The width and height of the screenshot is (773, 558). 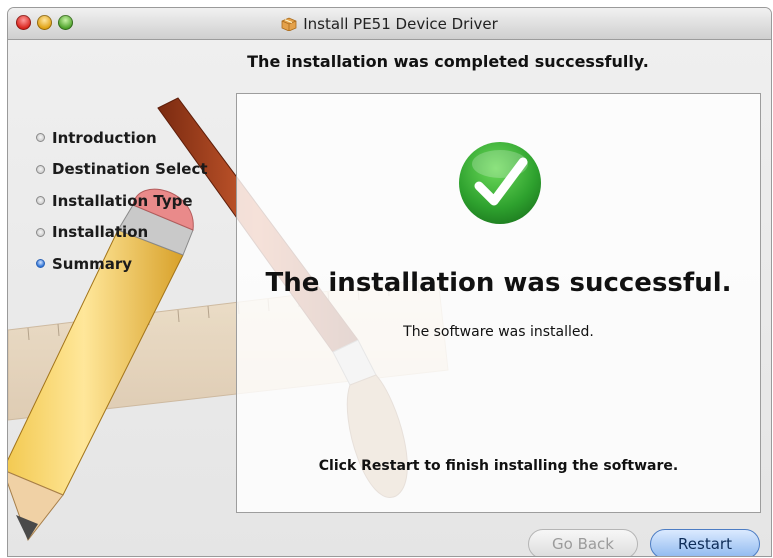 What do you see at coordinates (498, 283) in the screenshot?
I see `success-title: The installation was successful.` at bounding box center [498, 283].